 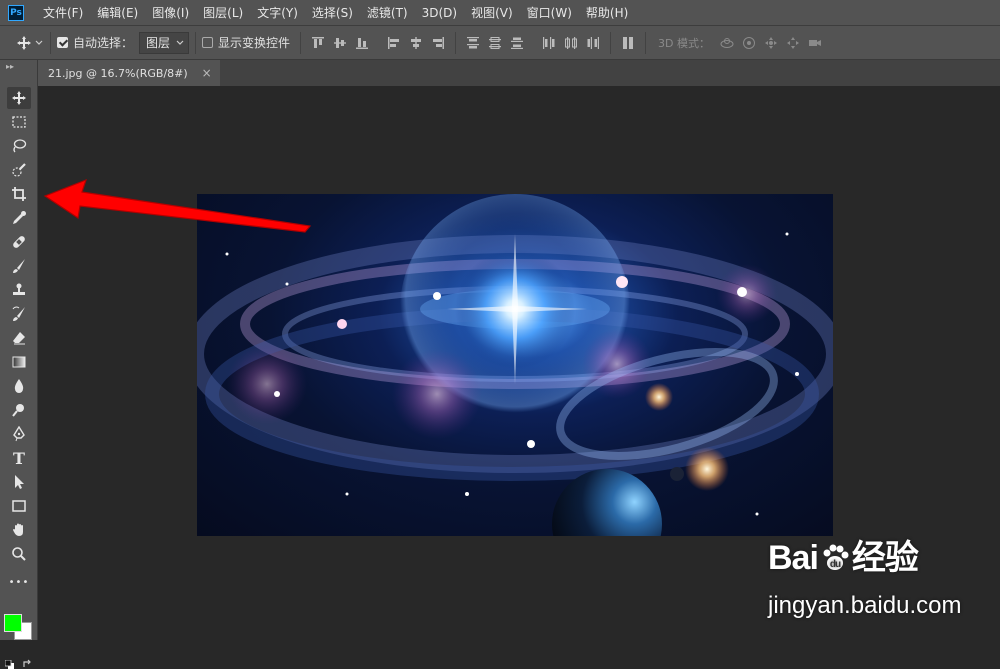 I want to click on distribute-top-button, so click(x=473, y=43).